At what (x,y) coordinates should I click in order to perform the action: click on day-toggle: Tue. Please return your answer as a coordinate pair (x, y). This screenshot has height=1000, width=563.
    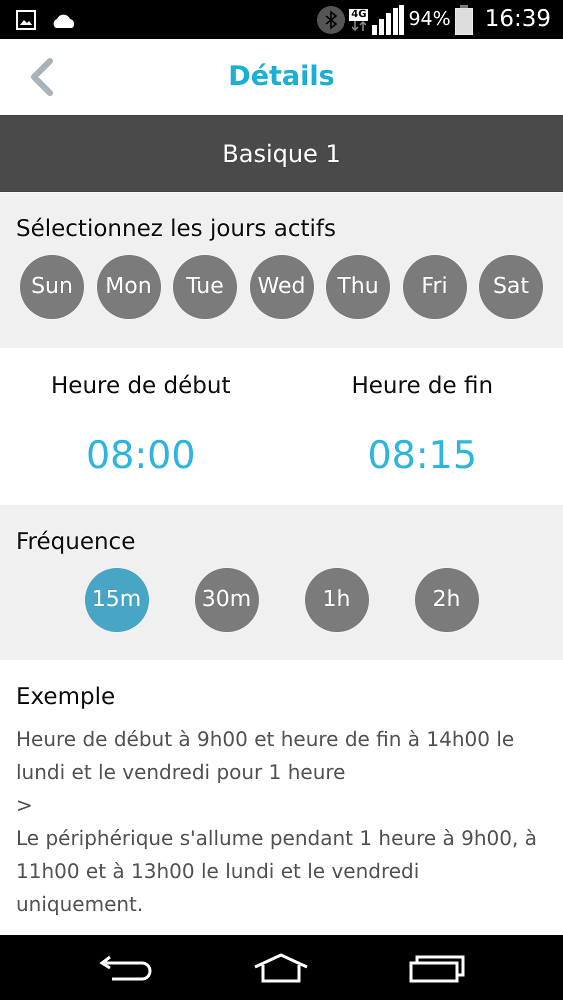
    Looking at the image, I should click on (205, 286).